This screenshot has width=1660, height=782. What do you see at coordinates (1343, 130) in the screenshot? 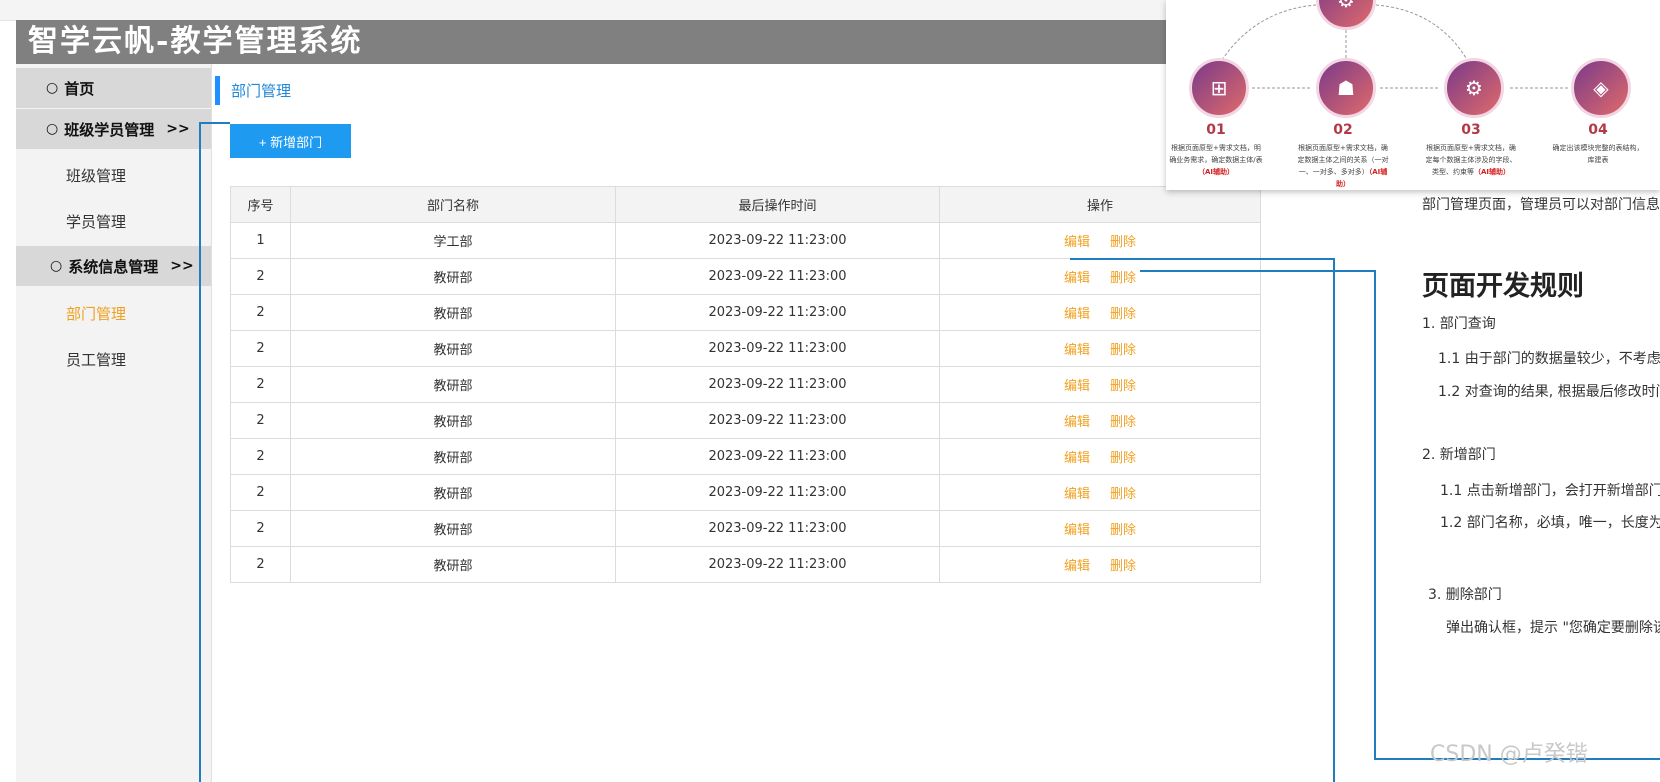
I see `step-number: 02` at bounding box center [1343, 130].